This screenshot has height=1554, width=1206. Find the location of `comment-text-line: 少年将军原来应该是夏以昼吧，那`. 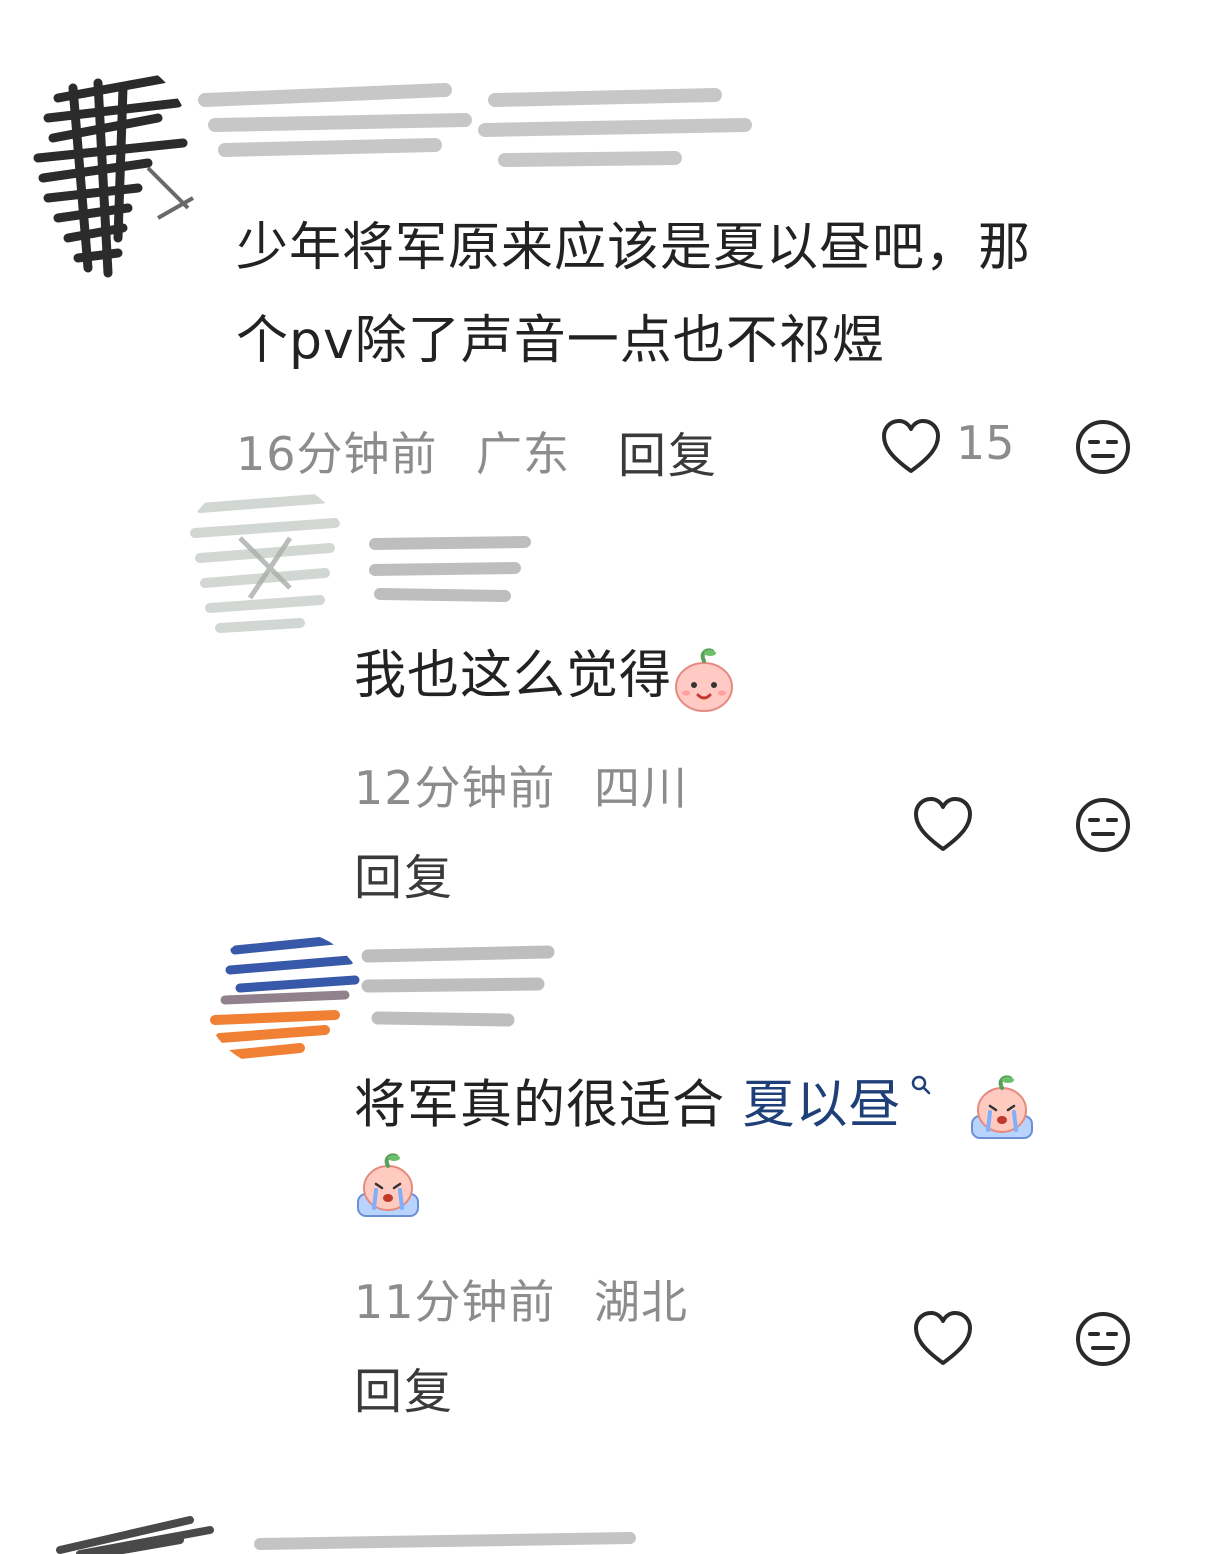

comment-text-line: 少年将军原来应该是夏以昼吧，那 is located at coordinates (634, 248).